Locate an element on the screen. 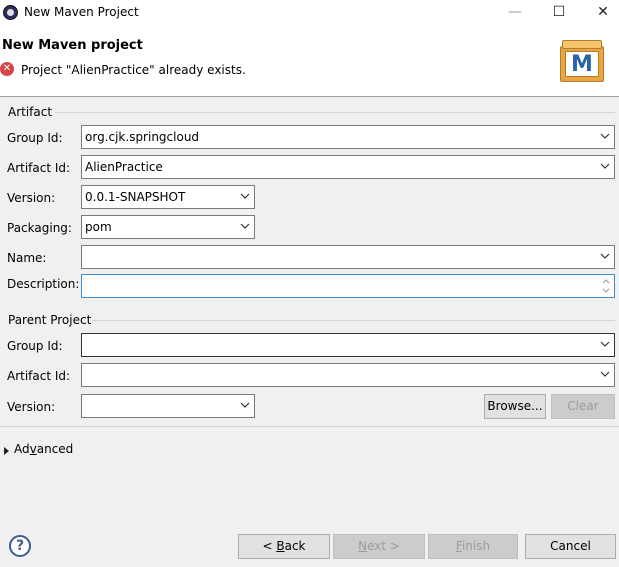 The image size is (619, 567). parent-group-id-combo is located at coordinates (348, 345).